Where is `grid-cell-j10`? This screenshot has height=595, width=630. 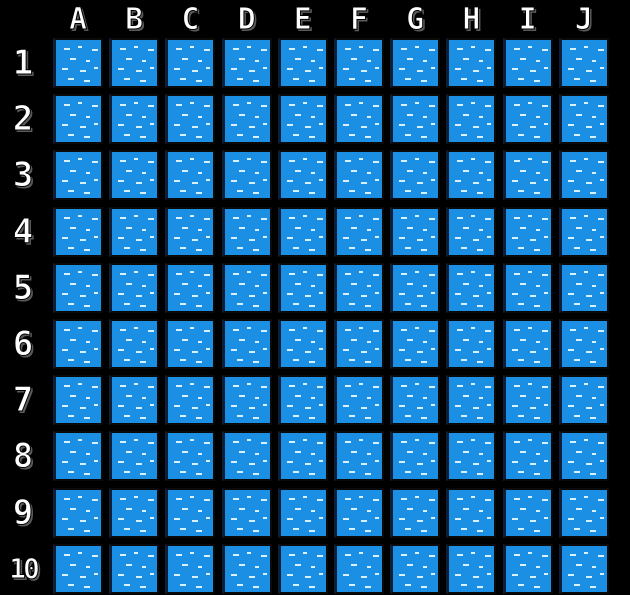 grid-cell-j10 is located at coordinates (583, 568).